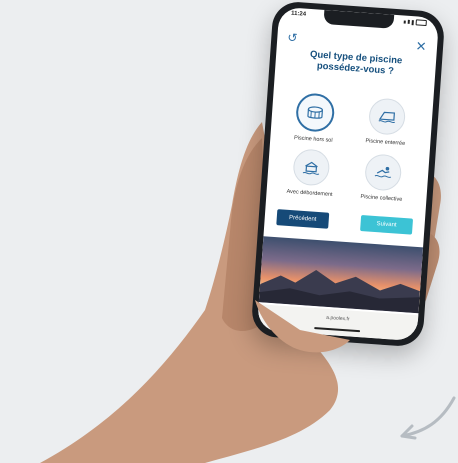  Describe the element at coordinates (428, 418) in the screenshot. I see `curved-arrow-icon` at that location.